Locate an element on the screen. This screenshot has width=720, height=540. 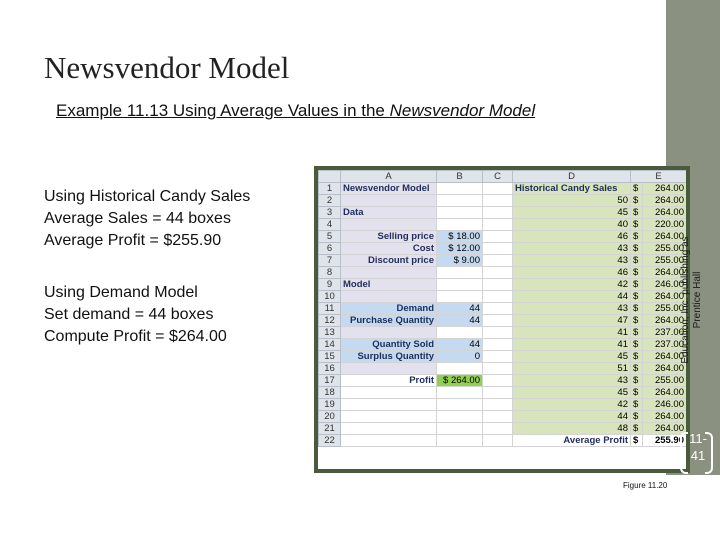
row-header: 15 is located at coordinates (329, 356).